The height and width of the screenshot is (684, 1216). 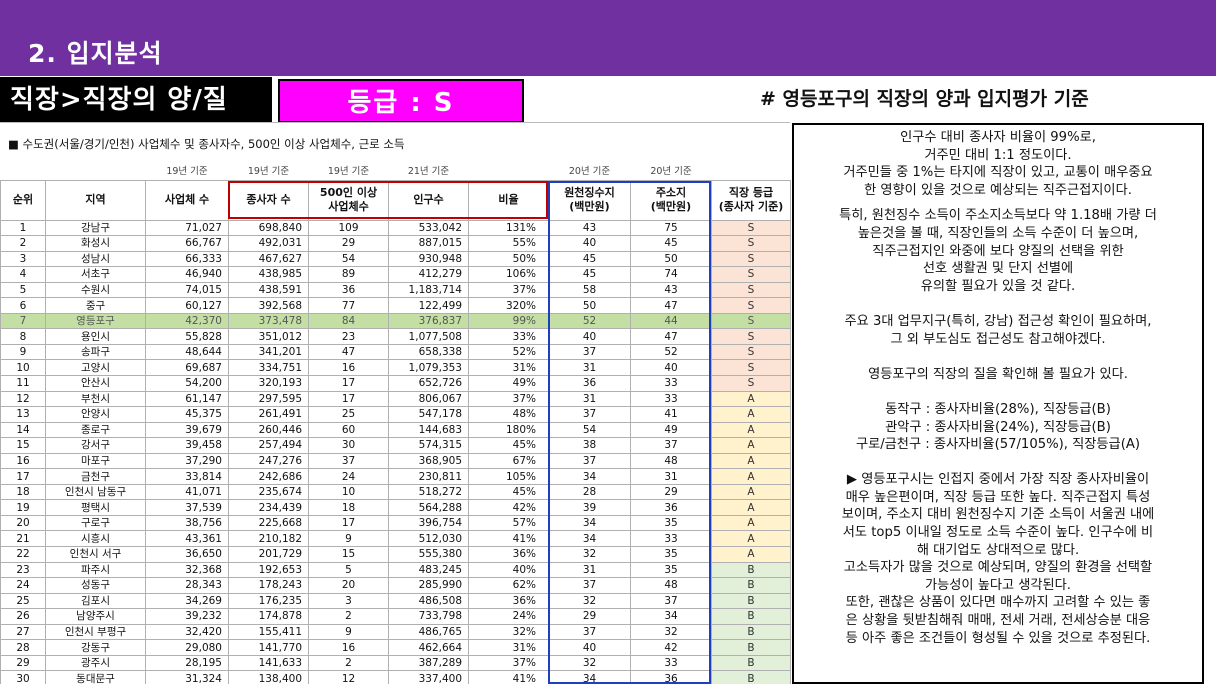 I want to click on addr-cell: 33, so click(x=671, y=538).